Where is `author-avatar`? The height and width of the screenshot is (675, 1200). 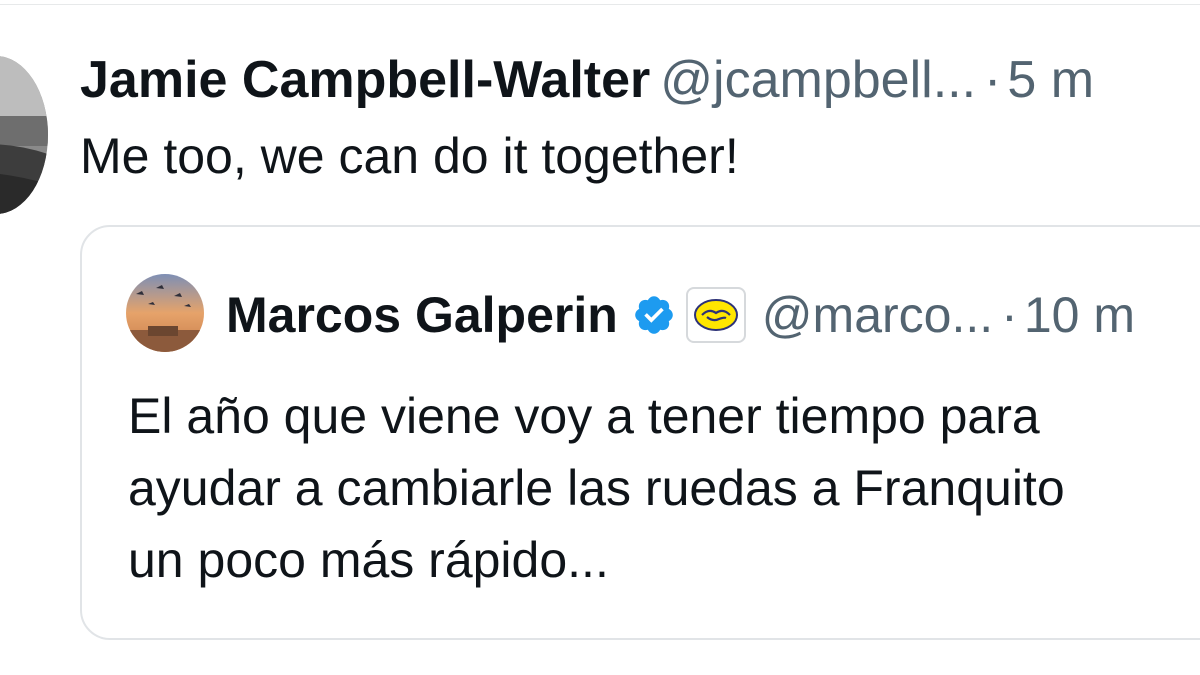
author-avatar is located at coordinates (24, 135).